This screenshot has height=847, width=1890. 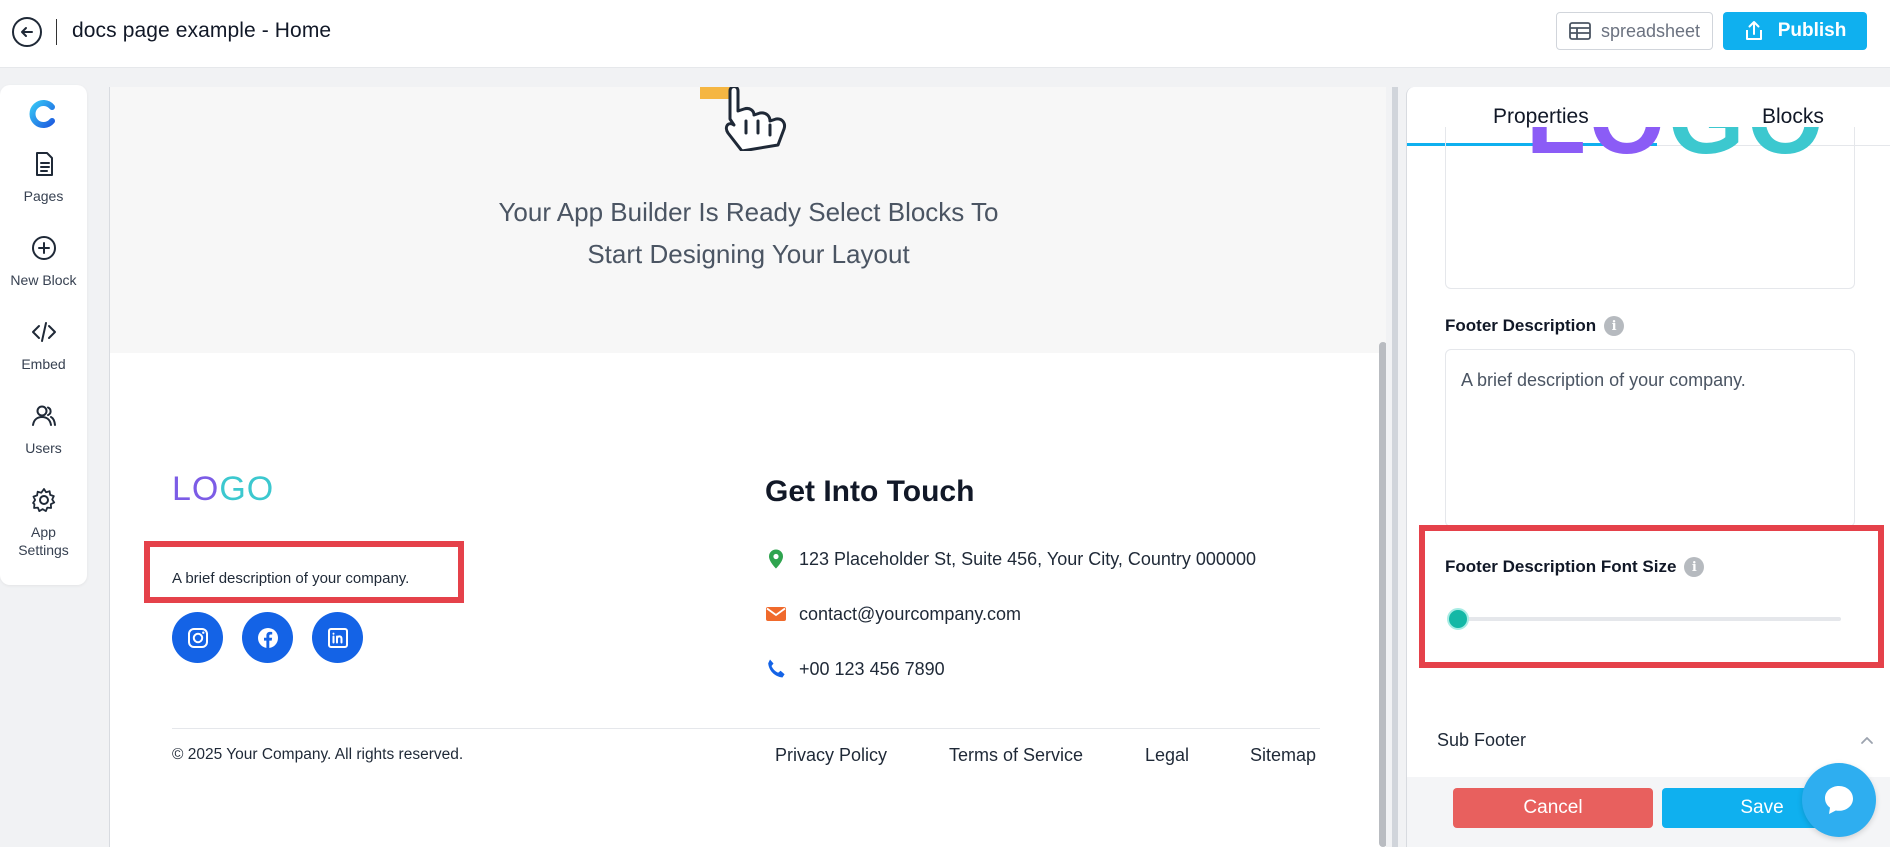 I want to click on font-size-label-text: Footer Description Font Size, so click(x=1561, y=566).